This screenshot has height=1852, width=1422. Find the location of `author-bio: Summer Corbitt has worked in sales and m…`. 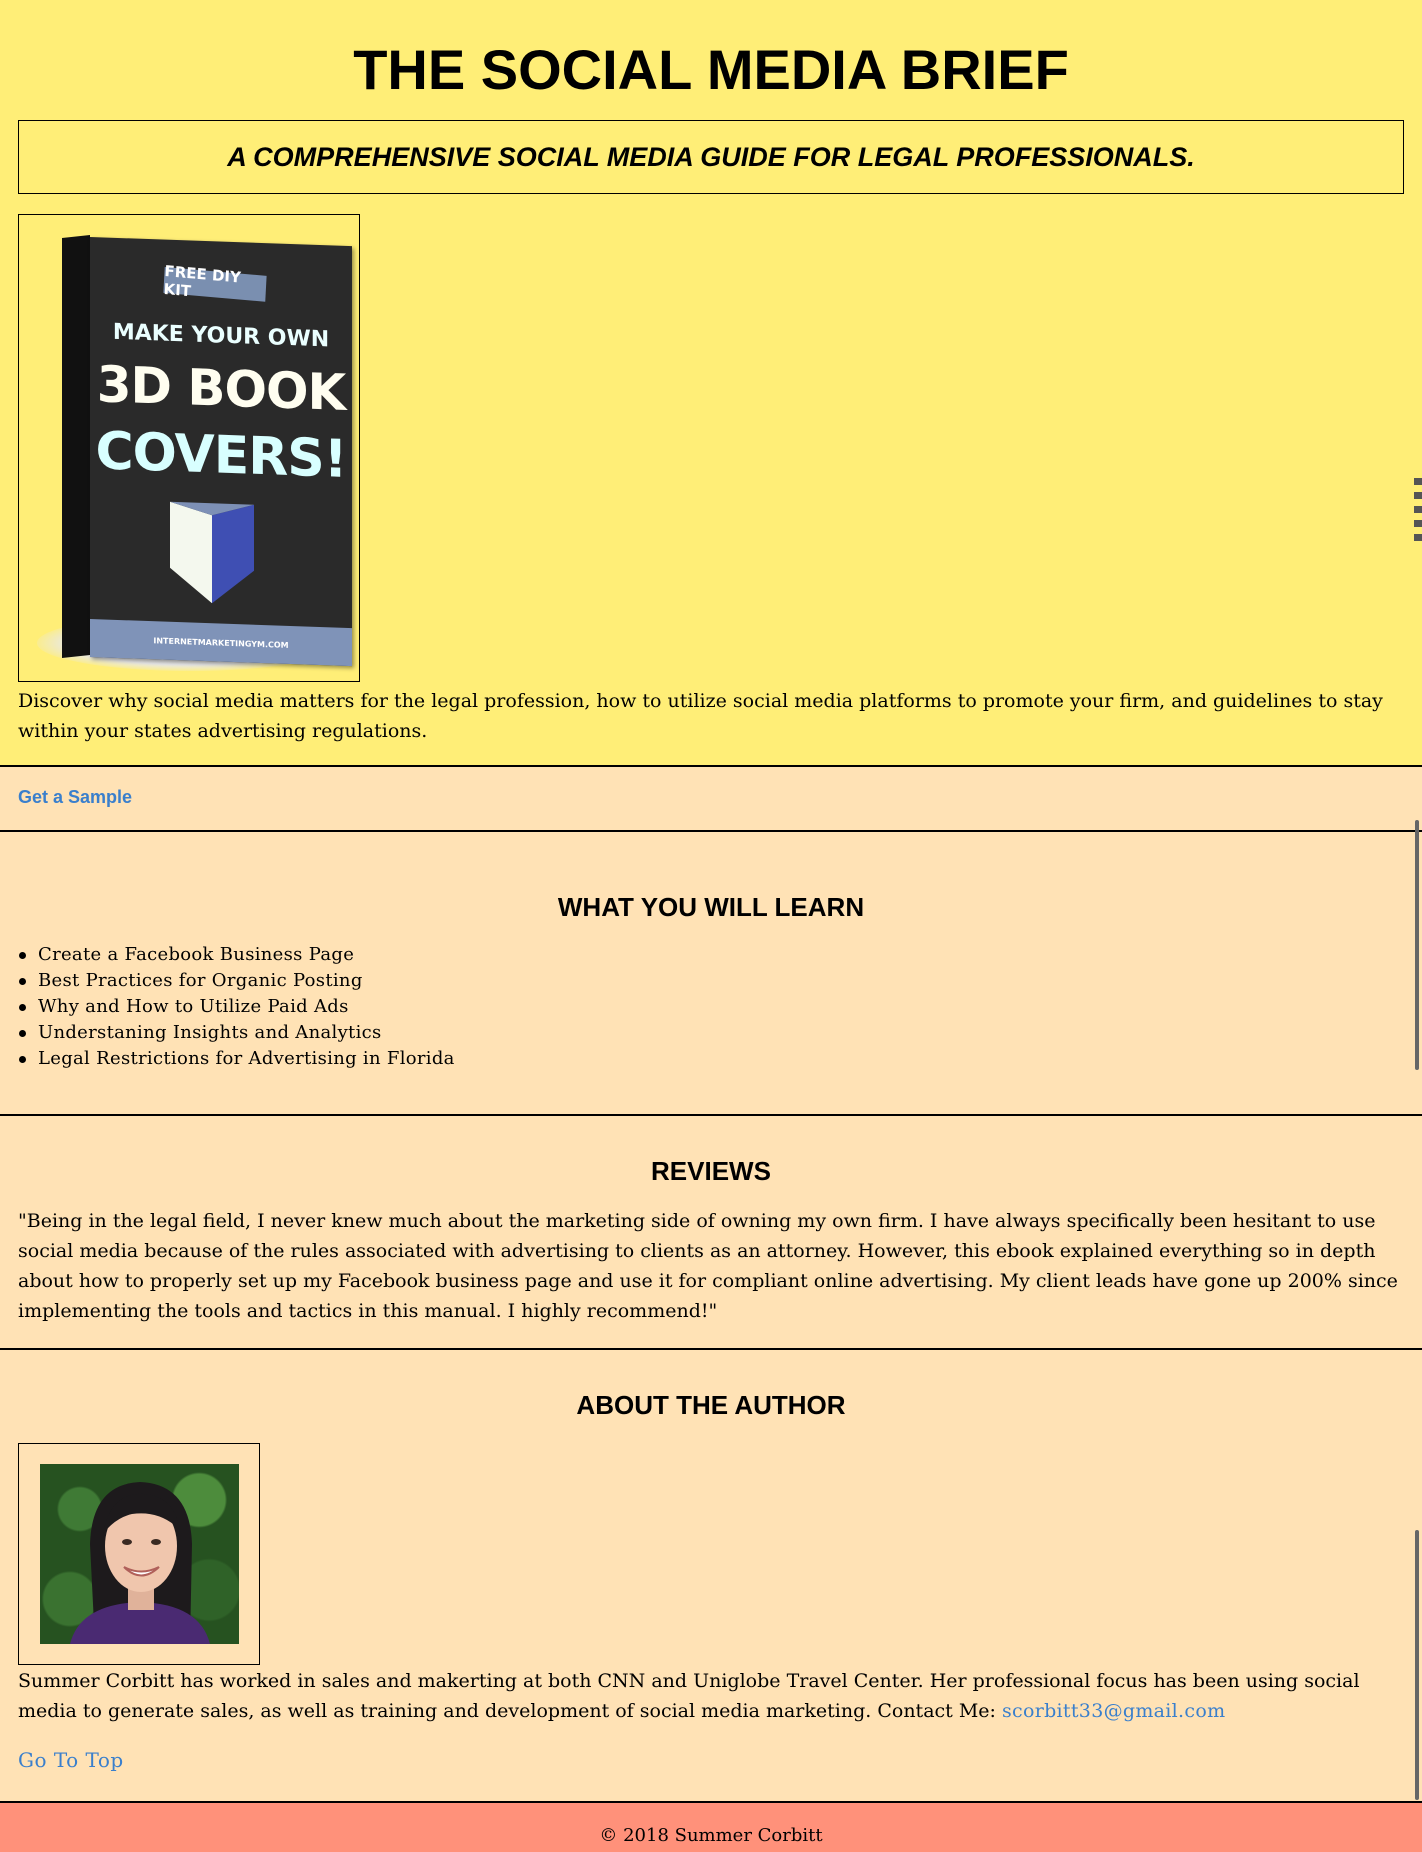

author-bio: Summer Corbitt has worked in sales and m… is located at coordinates (713, 1696).